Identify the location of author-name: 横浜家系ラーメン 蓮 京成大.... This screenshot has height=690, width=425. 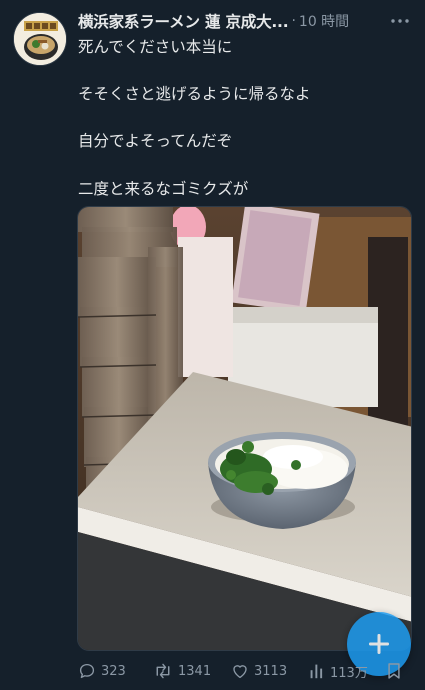
(183, 21).